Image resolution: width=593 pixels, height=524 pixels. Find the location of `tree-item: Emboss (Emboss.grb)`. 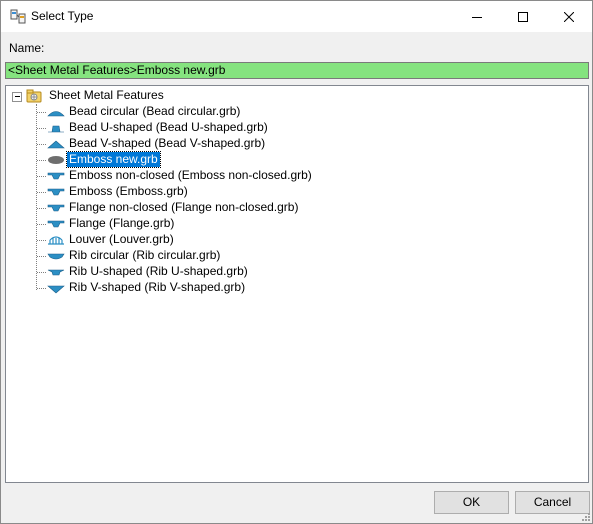

tree-item: Emboss (Emboss.grb) is located at coordinates (128, 191).